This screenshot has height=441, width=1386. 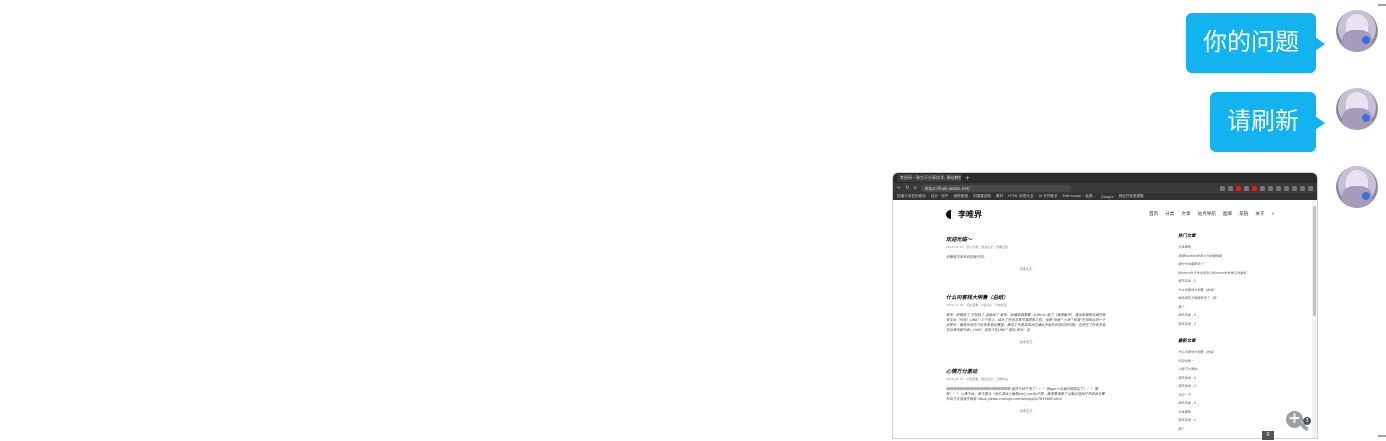 I want to click on sidebar-heading: 最新文章, so click(x=1187, y=341).